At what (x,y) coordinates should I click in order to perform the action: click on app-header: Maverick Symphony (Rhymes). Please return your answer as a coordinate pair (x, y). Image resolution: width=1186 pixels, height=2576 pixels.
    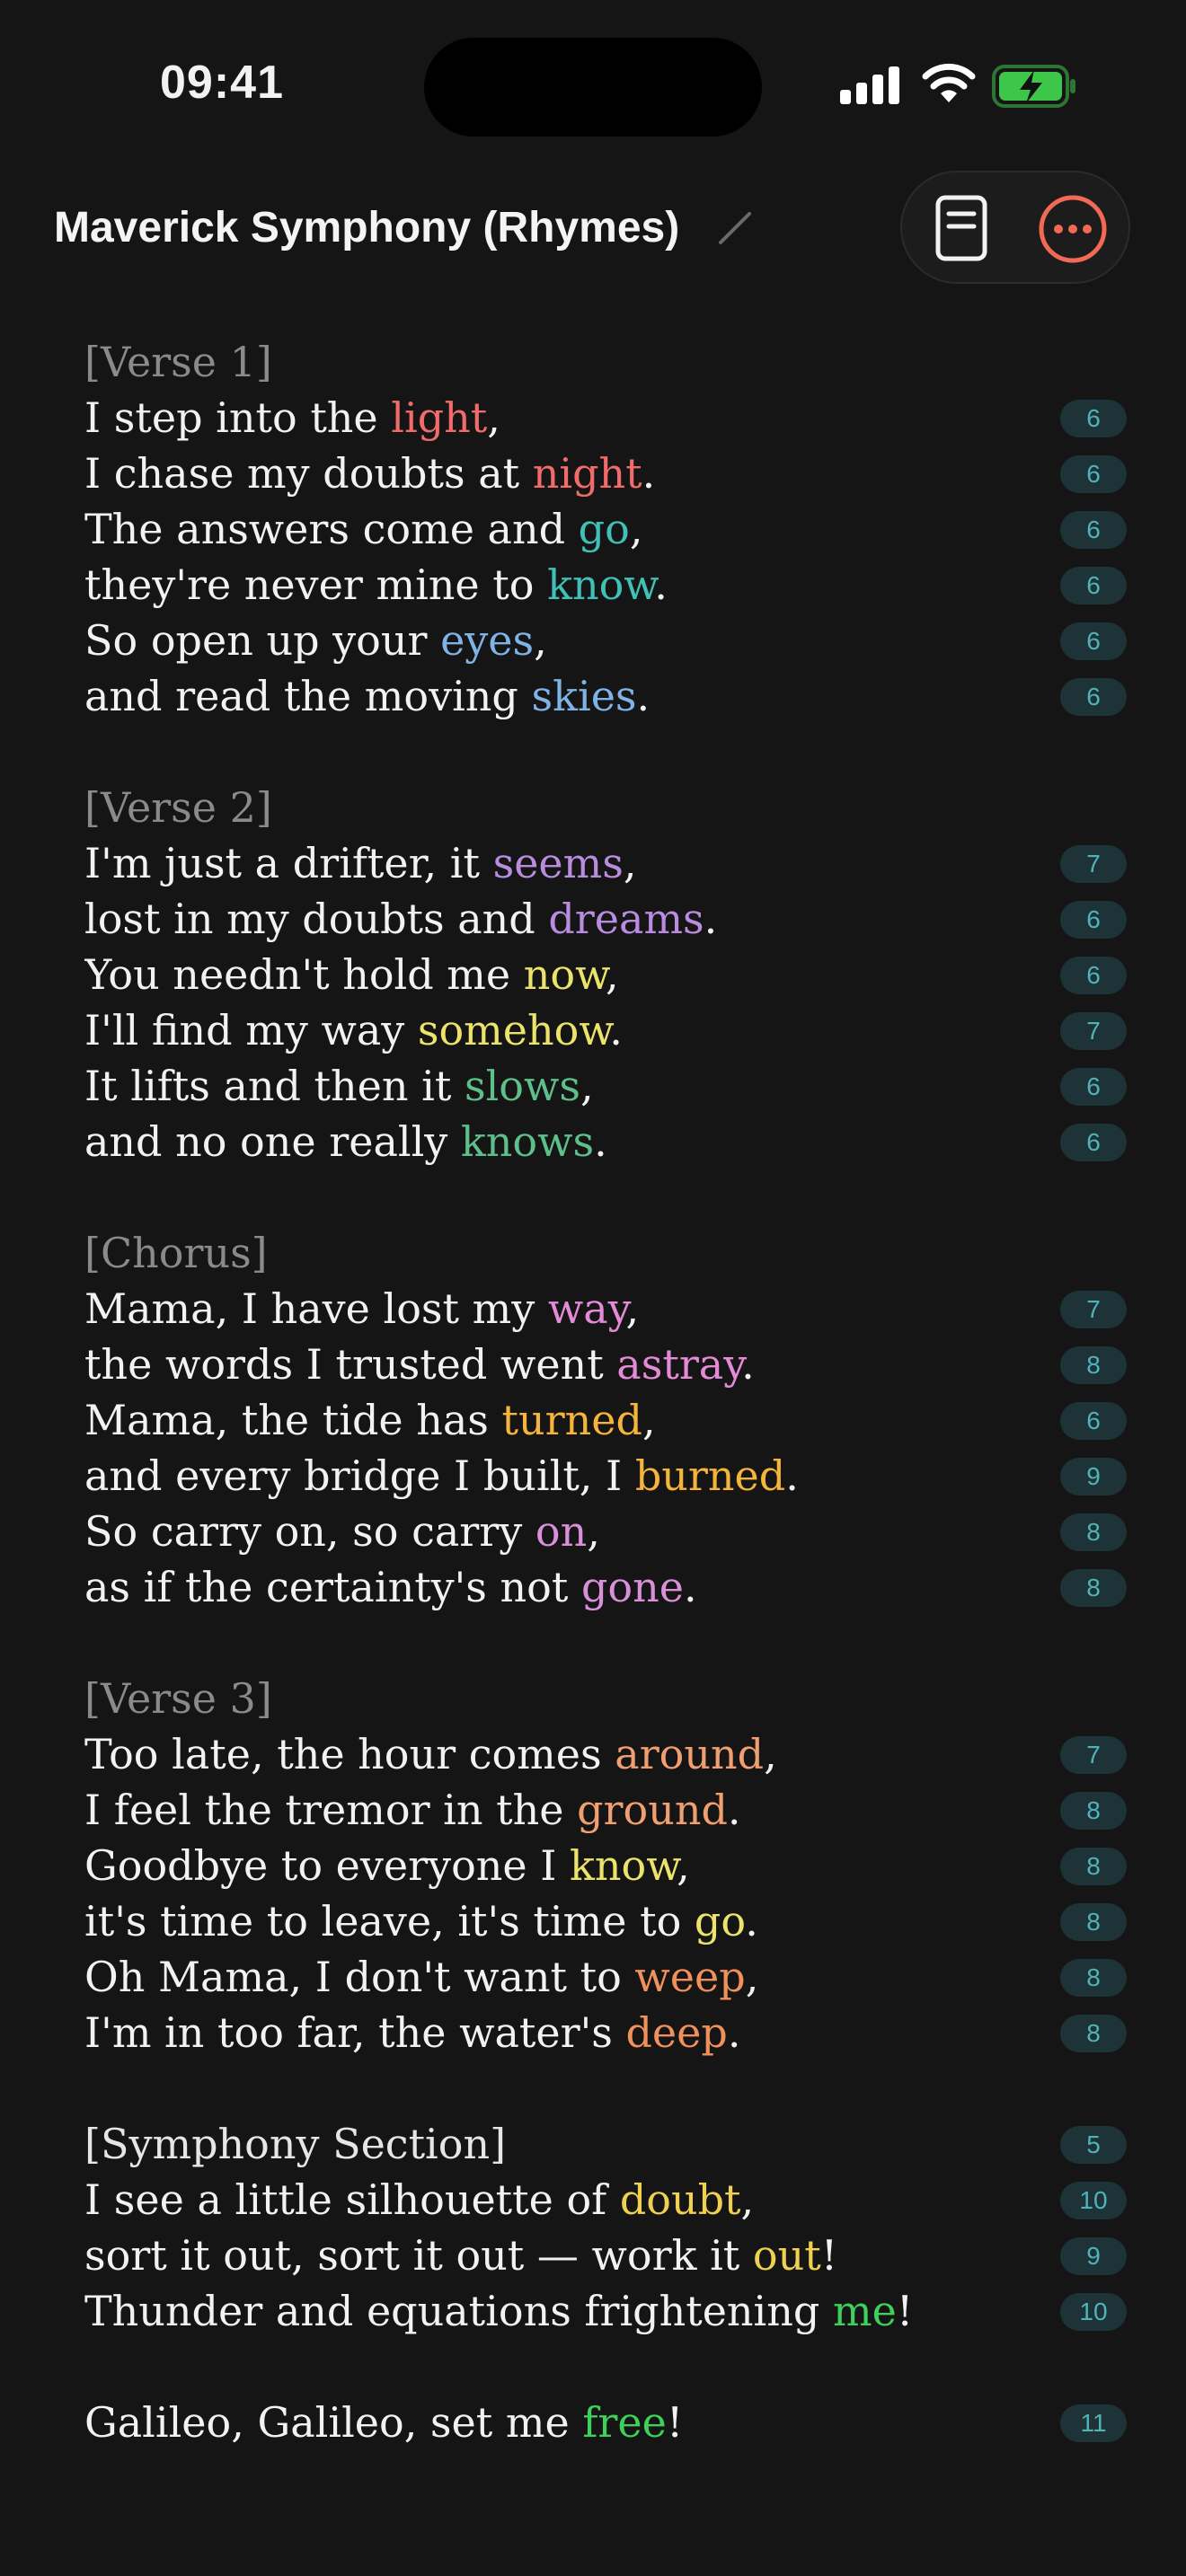
    Looking at the image, I should click on (593, 229).